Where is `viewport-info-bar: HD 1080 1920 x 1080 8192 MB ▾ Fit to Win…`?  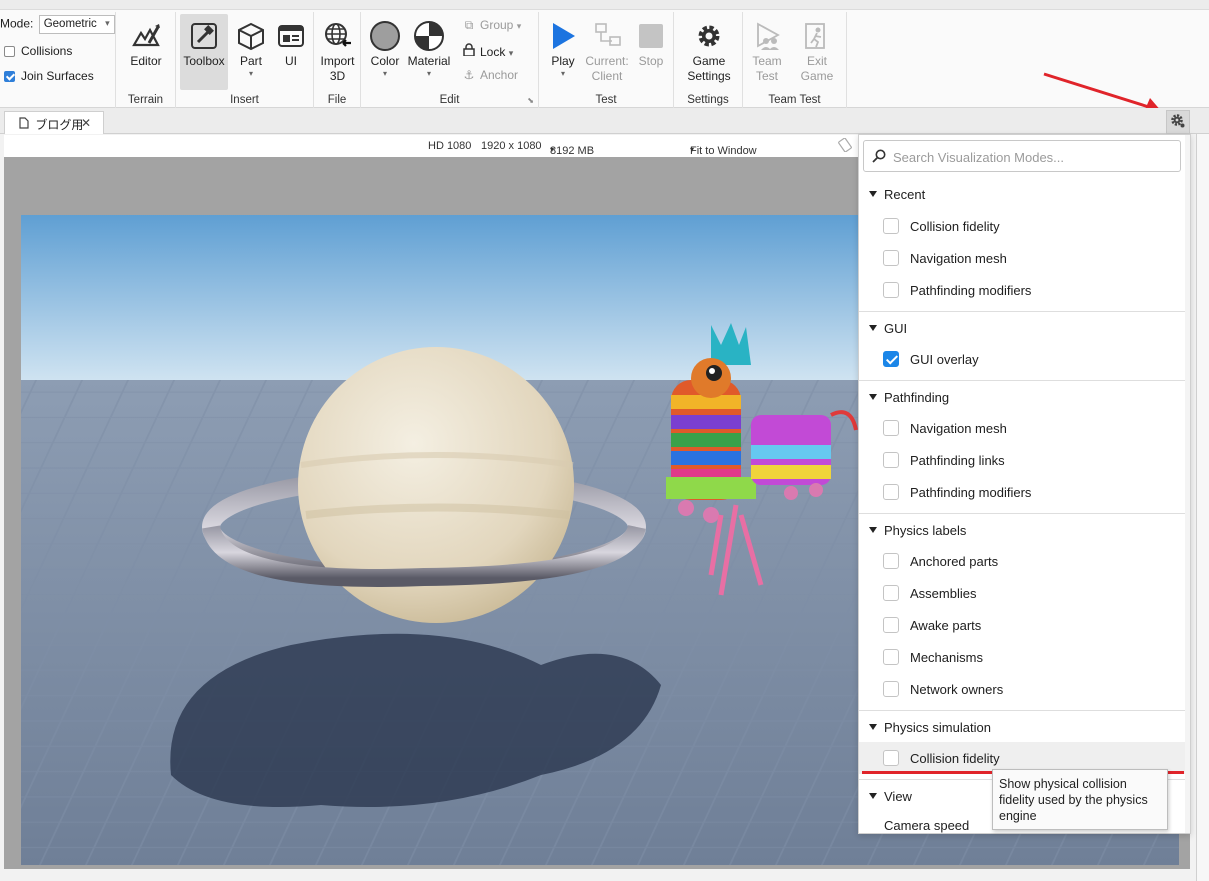 viewport-info-bar: HD 1080 1920 x 1080 8192 MB ▾ Fit to Win… is located at coordinates (431, 146).